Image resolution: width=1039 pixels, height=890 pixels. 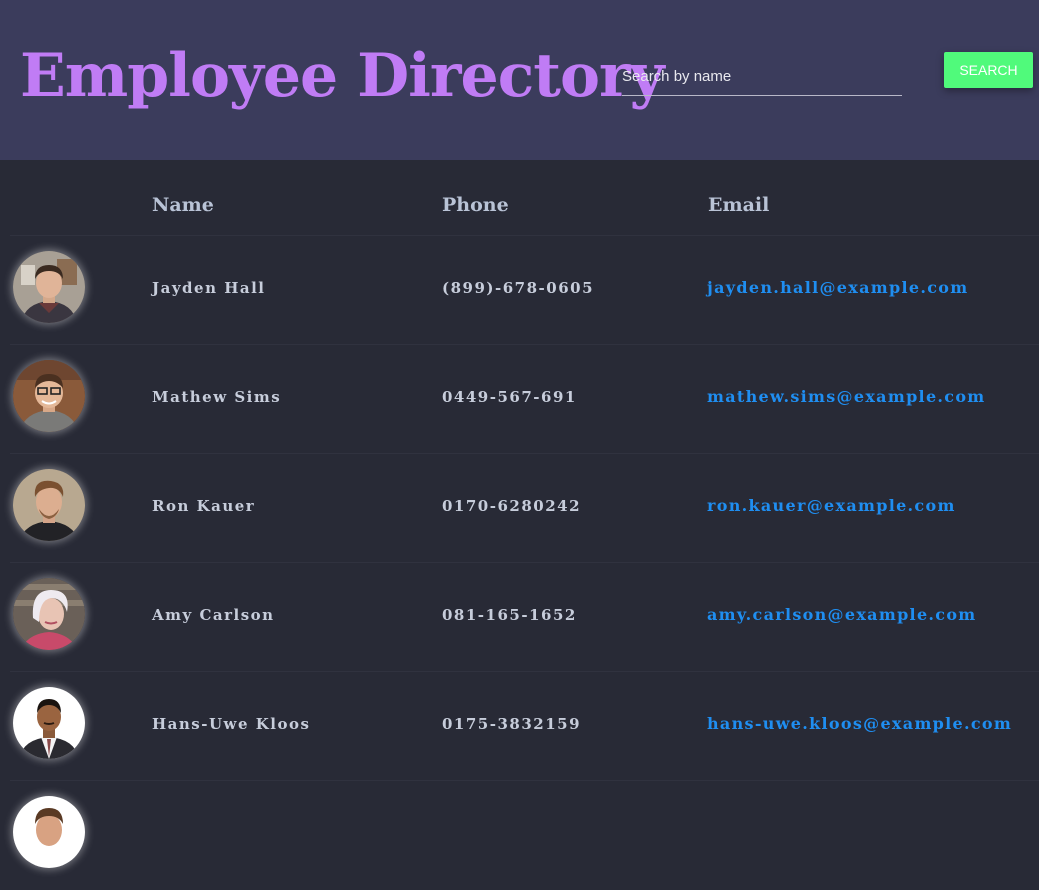 I want to click on employee-name: Jayden Hall, so click(x=209, y=288).